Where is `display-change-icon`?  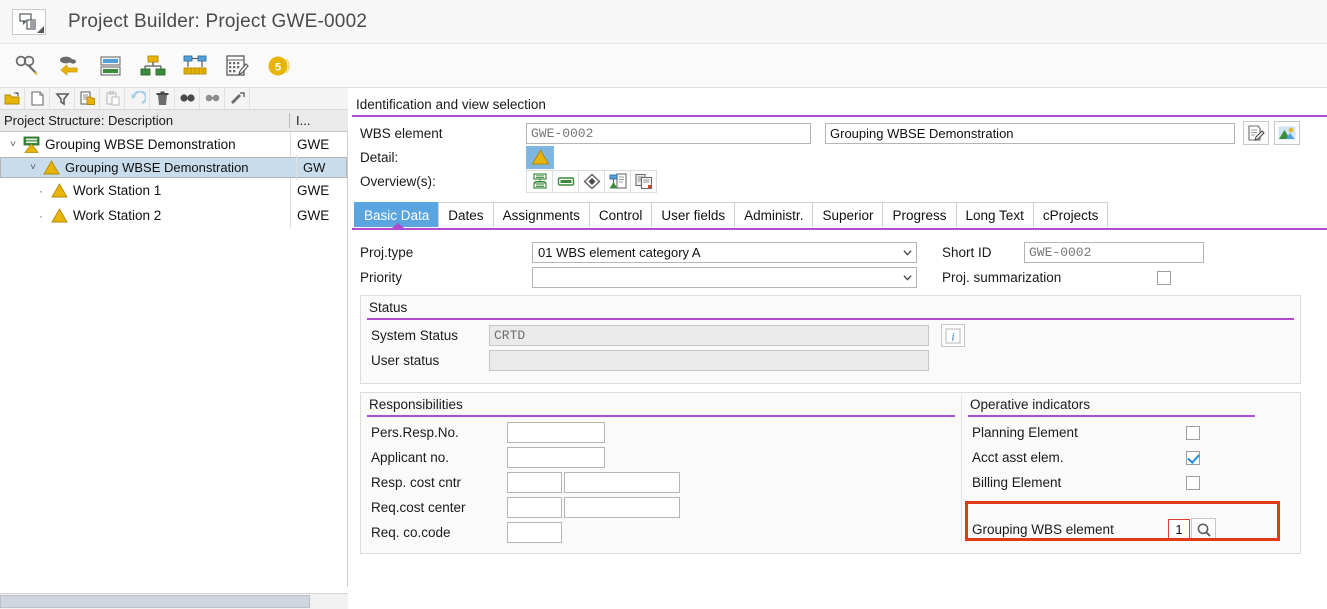
display-change-icon is located at coordinates (27, 66).